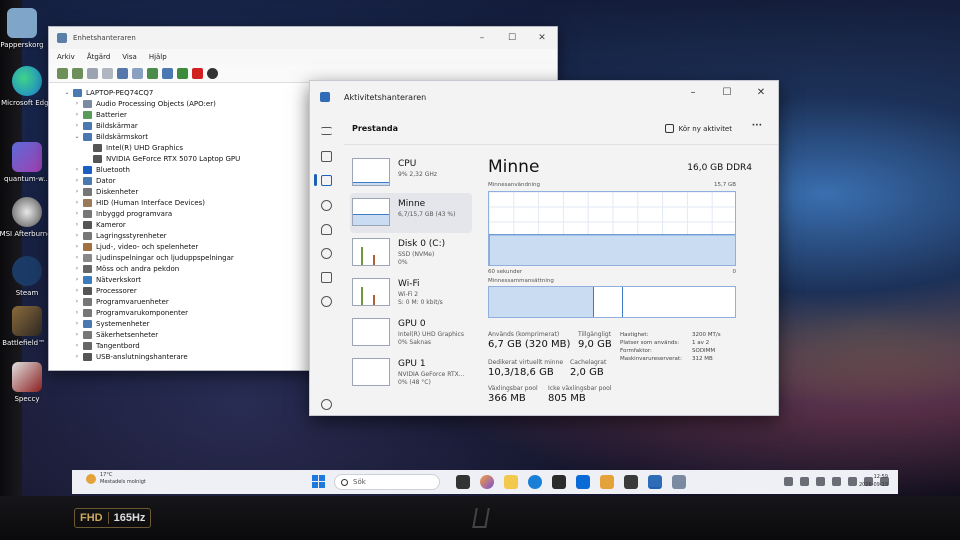 The image size is (960, 540). I want to click on resource-item-gpu0: GPU 0 Intel(R) UHD Graphics 0% Saknas, so click(411, 333).